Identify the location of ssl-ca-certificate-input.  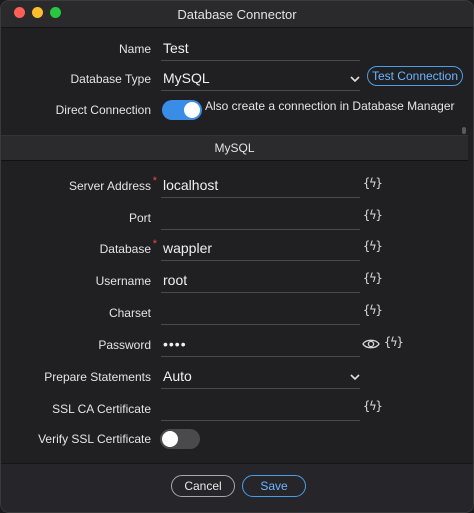
(260, 409).